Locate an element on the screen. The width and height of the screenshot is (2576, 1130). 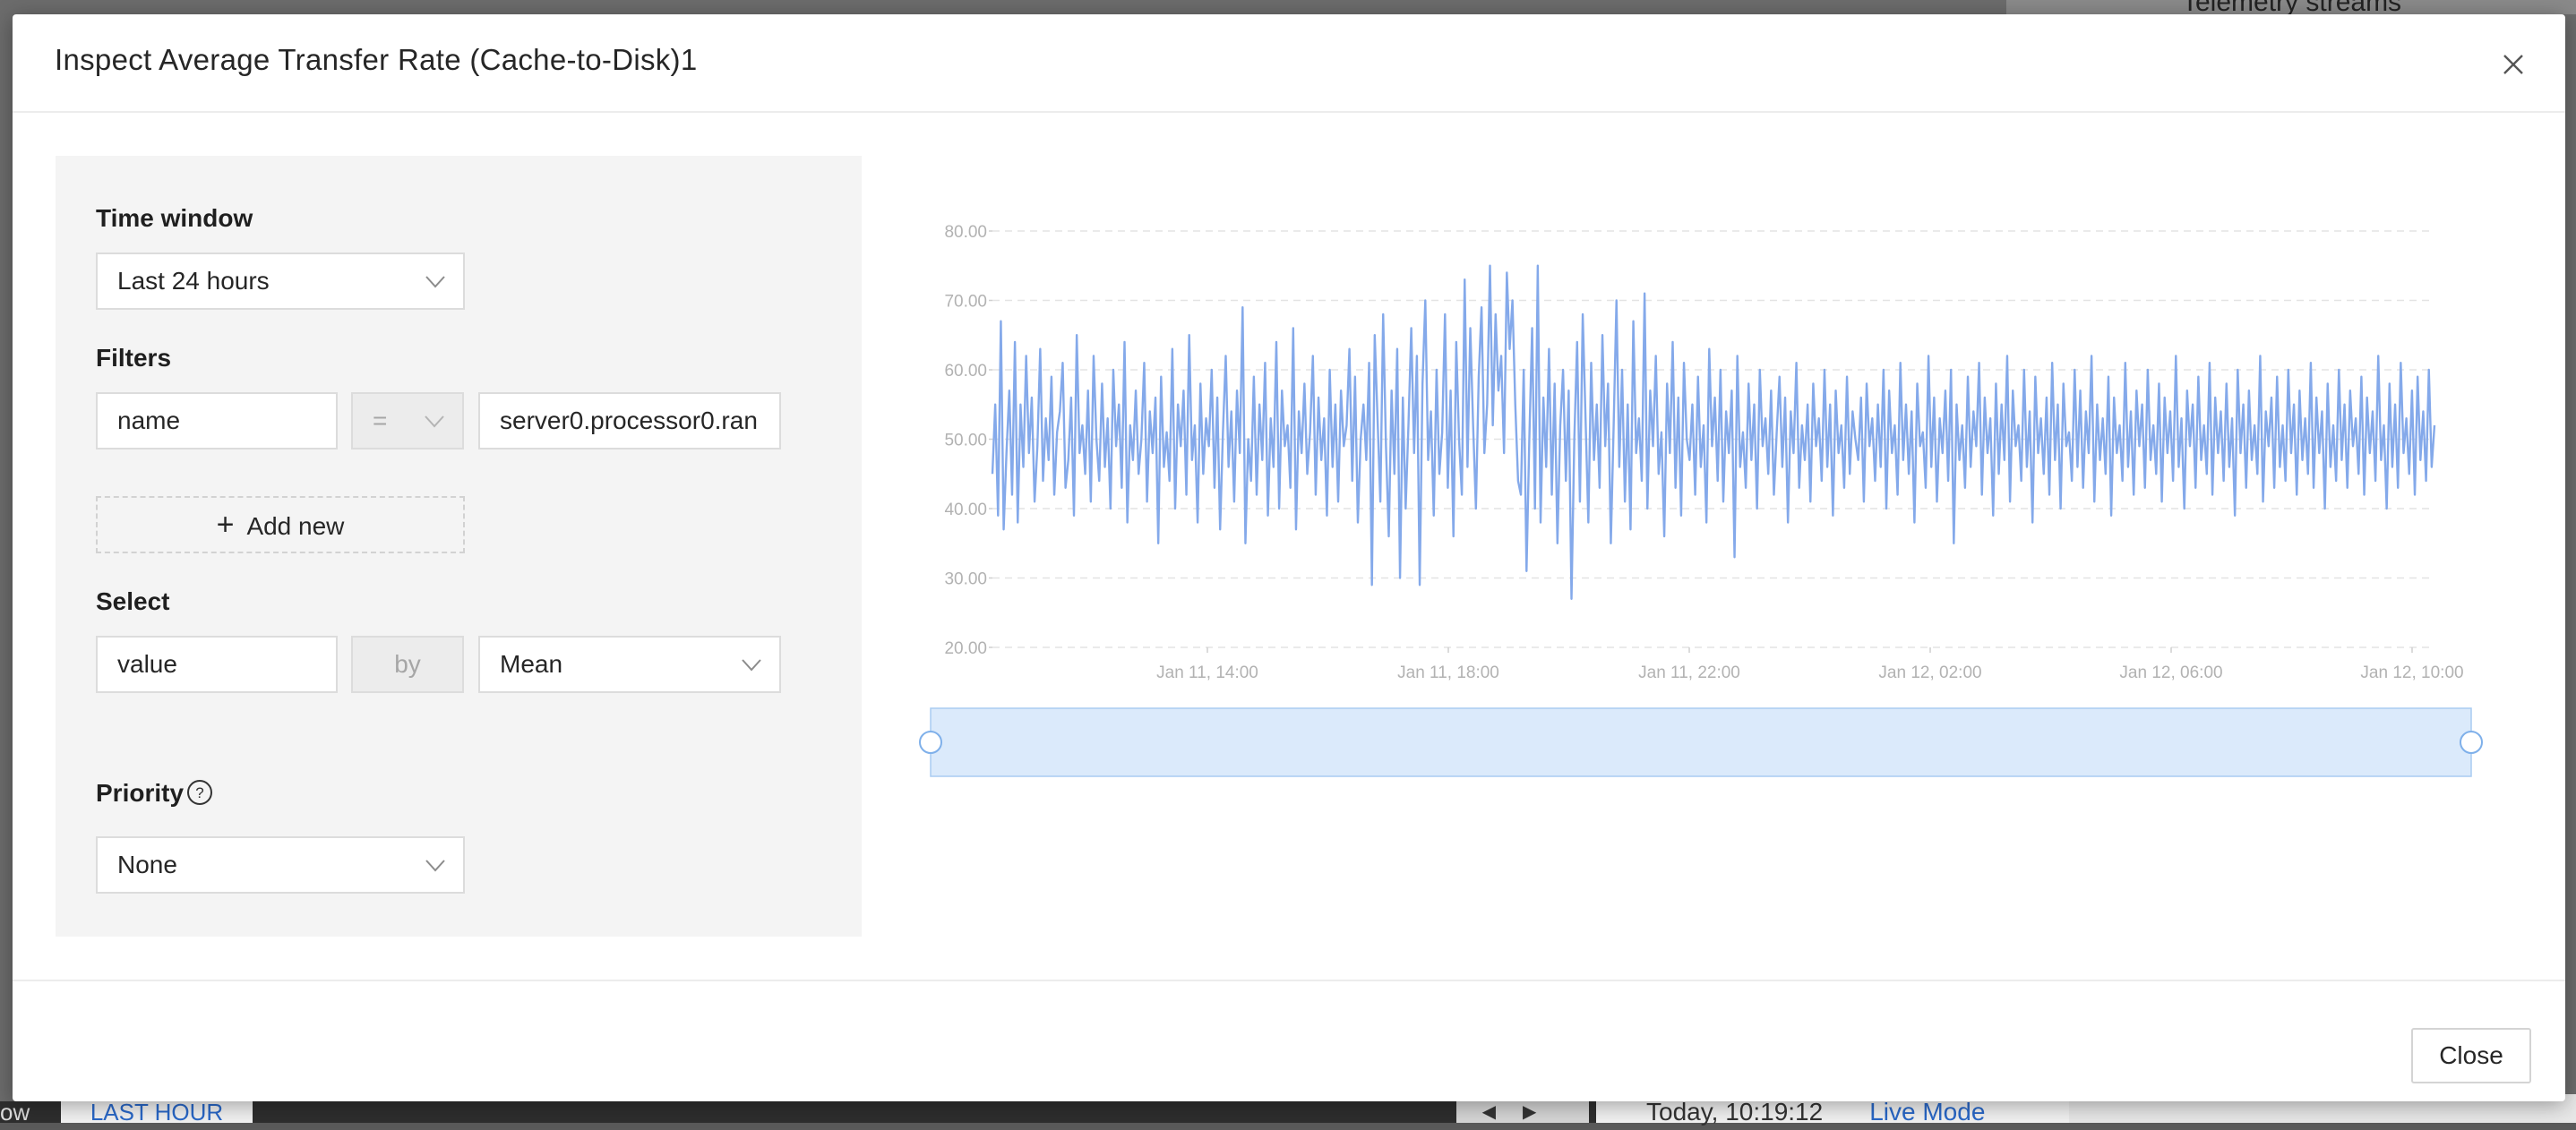
priority-label: Priority is located at coordinates (140, 793).